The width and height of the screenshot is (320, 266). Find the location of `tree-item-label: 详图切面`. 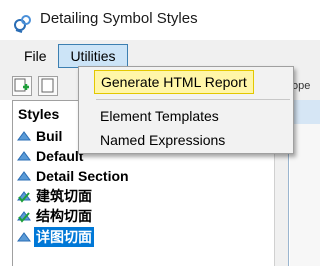

tree-item-label: 详图切面 is located at coordinates (64, 237).